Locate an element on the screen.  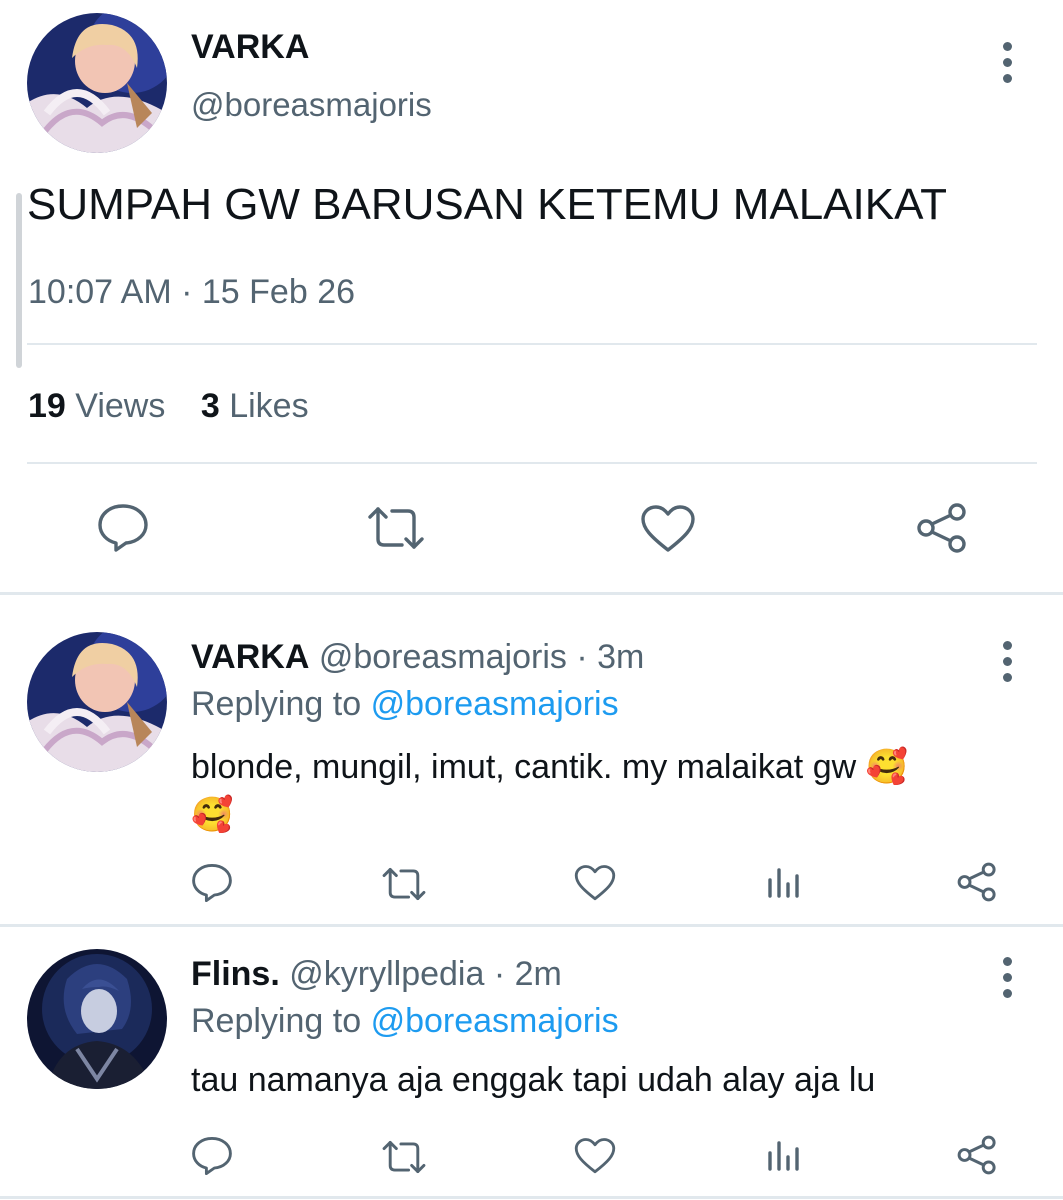
views-label: Views is located at coordinates (120, 406).